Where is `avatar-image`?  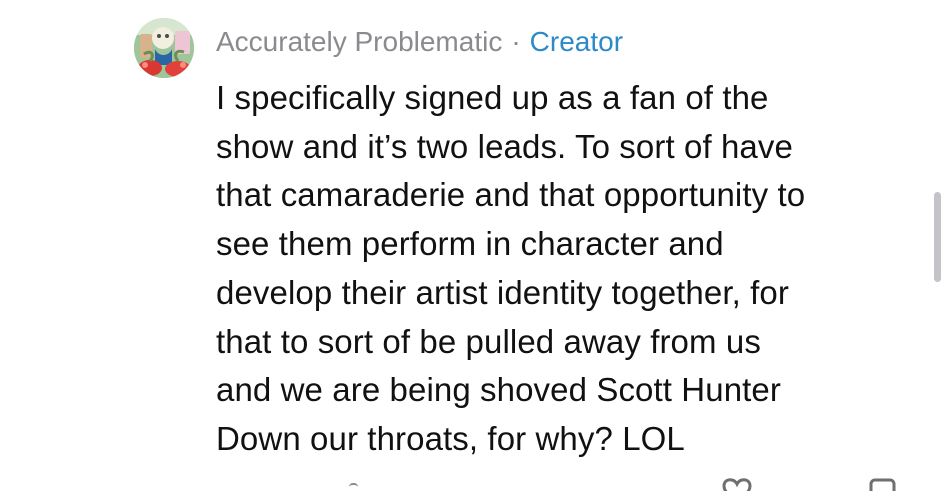
avatar-image is located at coordinates (164, 48).